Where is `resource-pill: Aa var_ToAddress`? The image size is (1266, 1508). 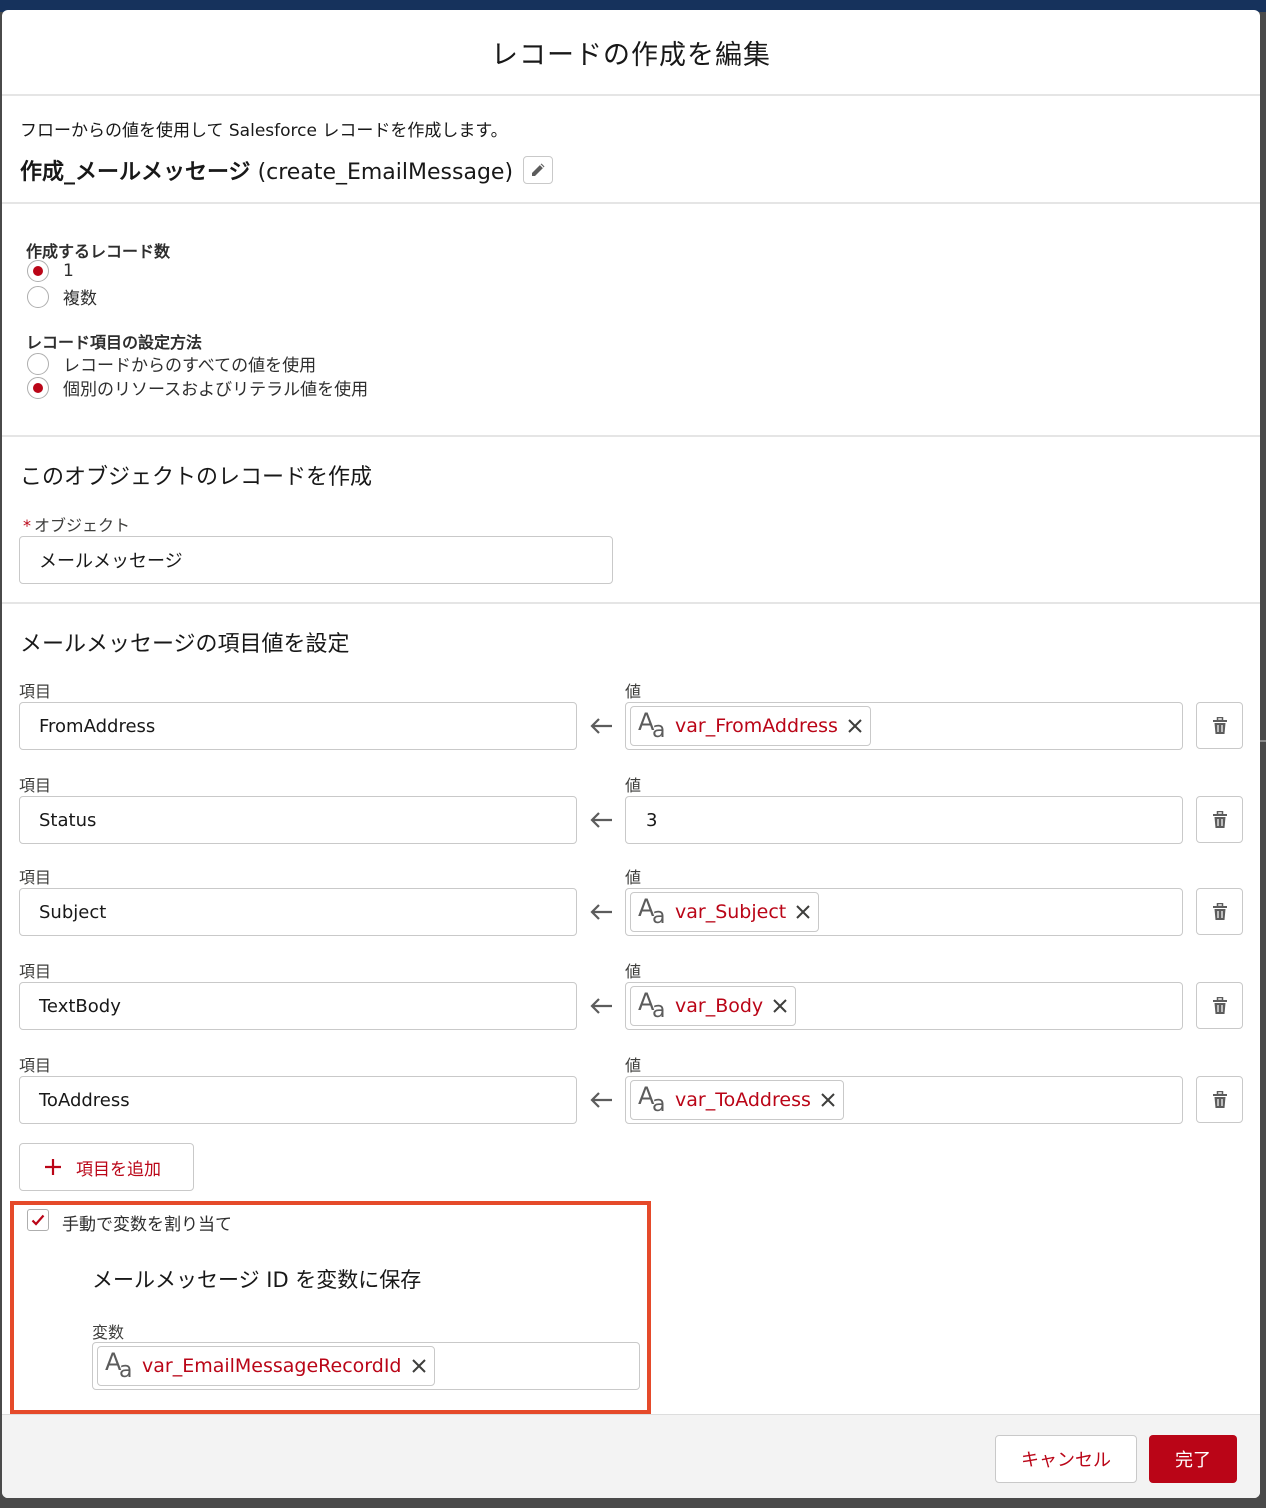 resource-pill: Aa var_ToAddress is located at coordinates (737, 1100).